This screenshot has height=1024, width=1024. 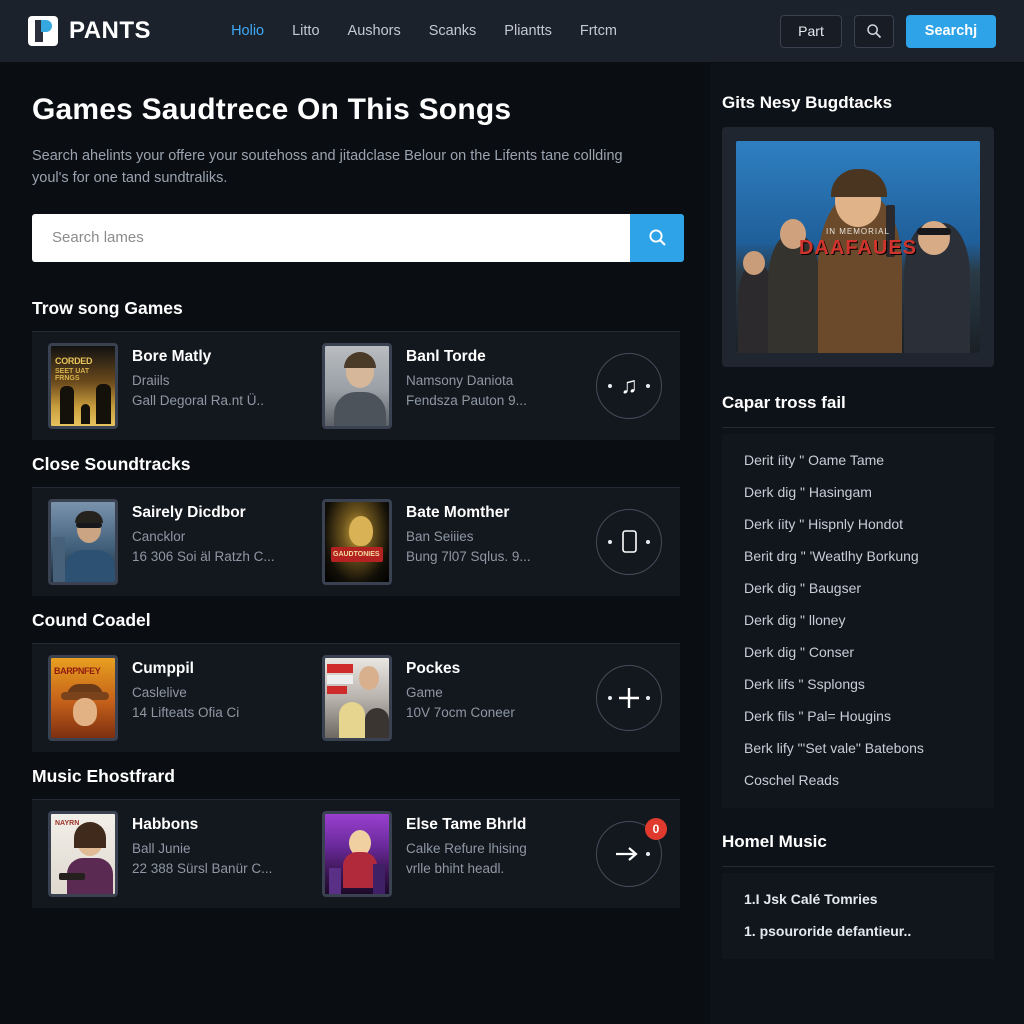 I want to click on thumbnail: GAUDTONIES, so click(x=357, y=541).